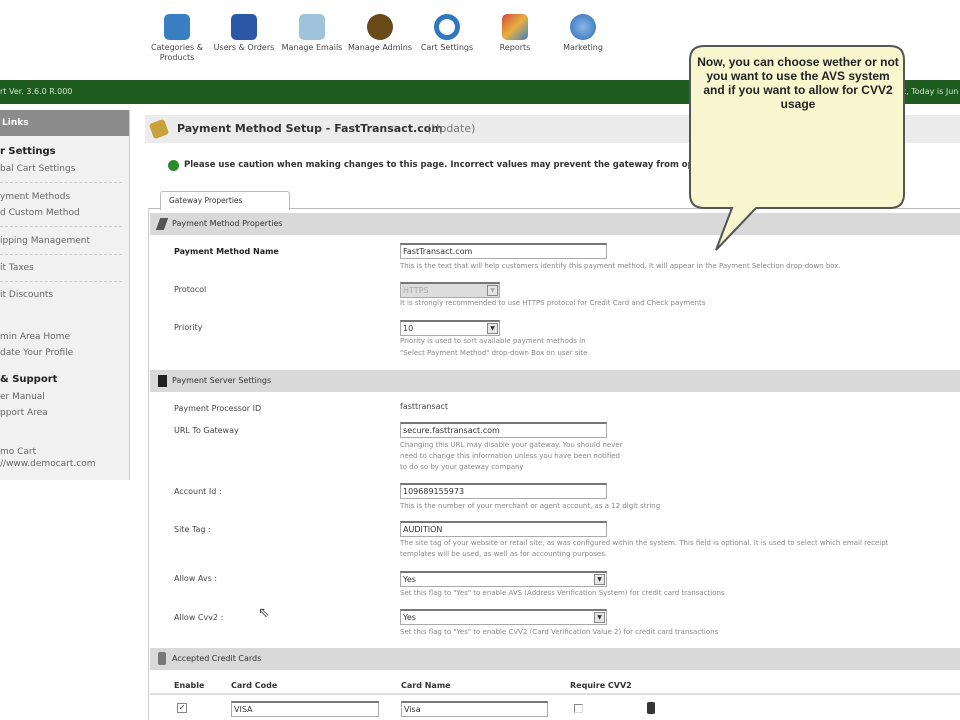 This screenshot has width=960, height=720. What do you see at coordinates (312, 27) in the screenshot?
I see `envelope-icon` at bounding box center [312, 27].